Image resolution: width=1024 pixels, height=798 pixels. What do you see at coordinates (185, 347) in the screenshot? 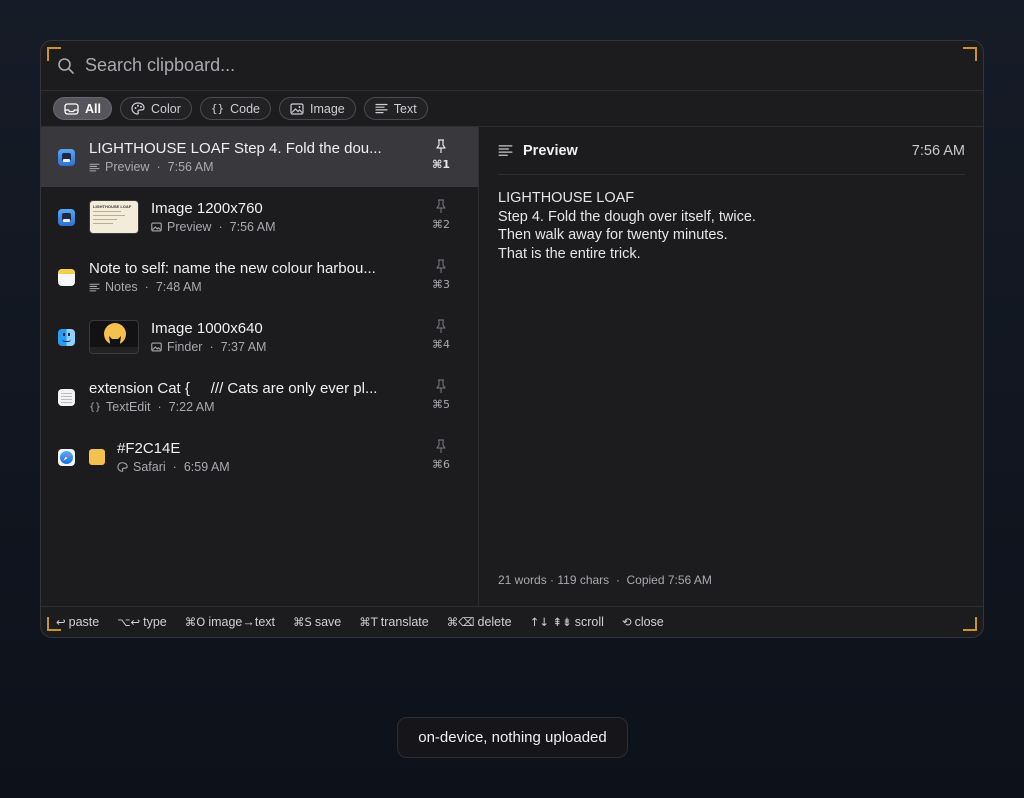
I see `clip-app: Finder` at bounding box center [185, 347].